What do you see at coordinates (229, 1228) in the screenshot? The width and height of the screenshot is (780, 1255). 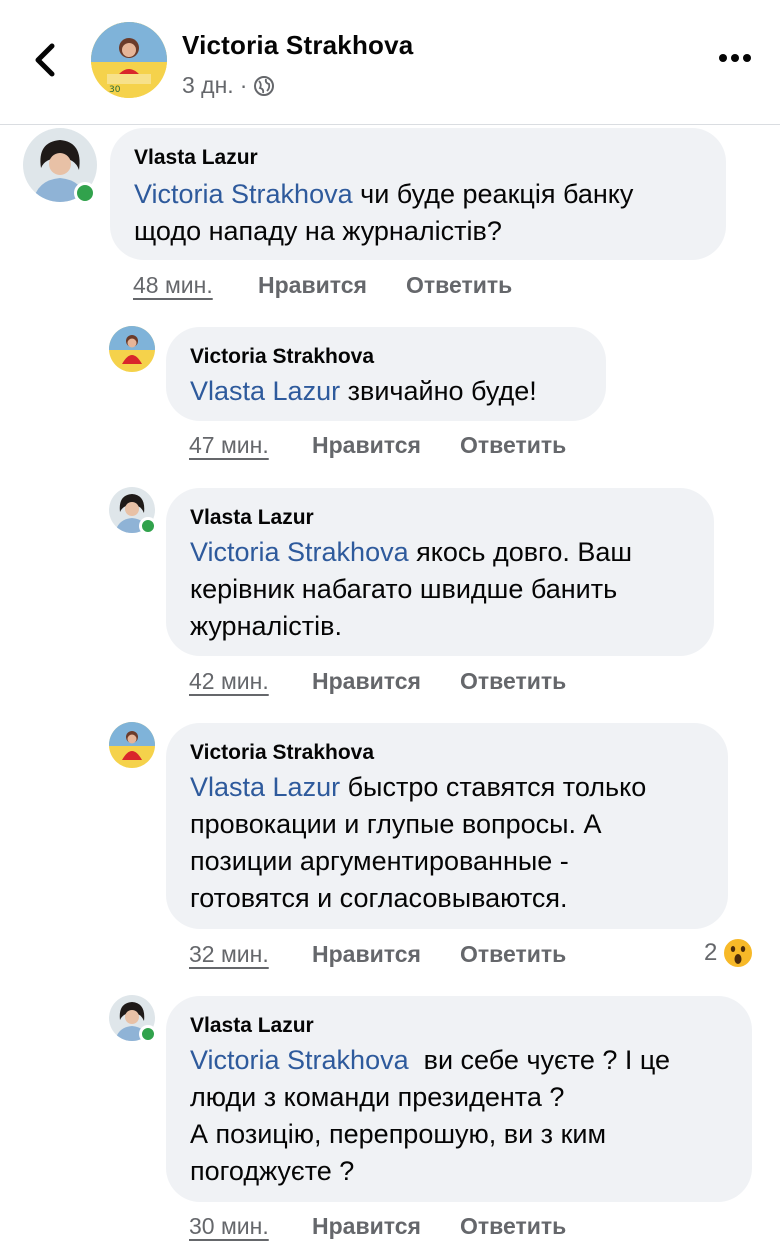 I see `comment-time: 30 мин.` at bounding box center [229, 1228].